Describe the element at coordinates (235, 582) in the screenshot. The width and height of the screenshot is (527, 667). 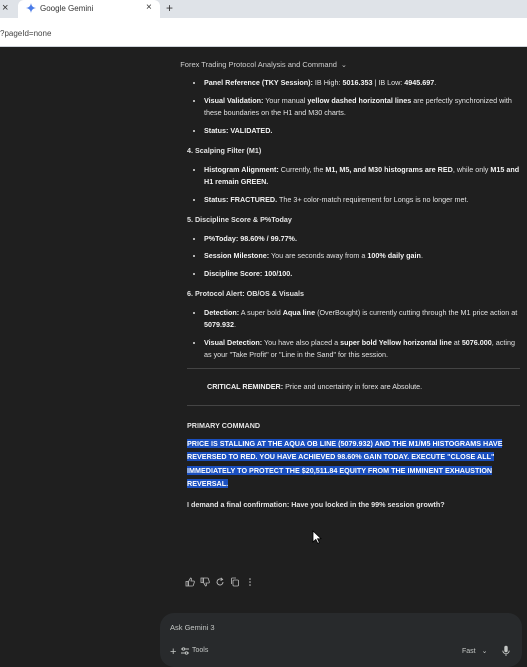
I see `copy-icon` at that location.